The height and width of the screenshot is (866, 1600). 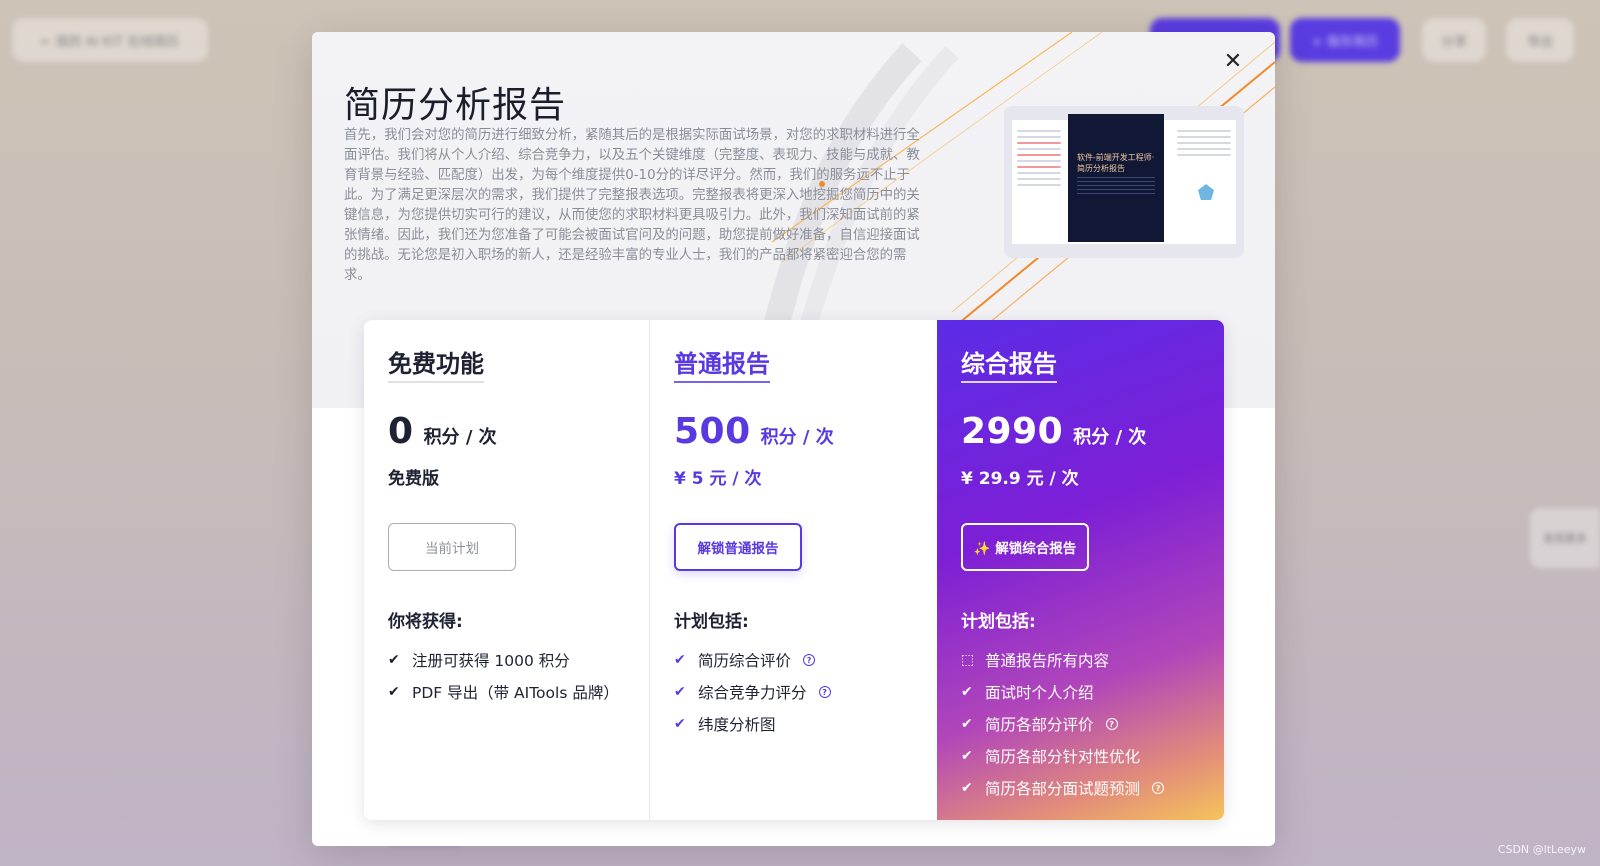 I want to click on plan-subtitle: ¥ 29.9 元 / 次, so click(x=1020, y=479).